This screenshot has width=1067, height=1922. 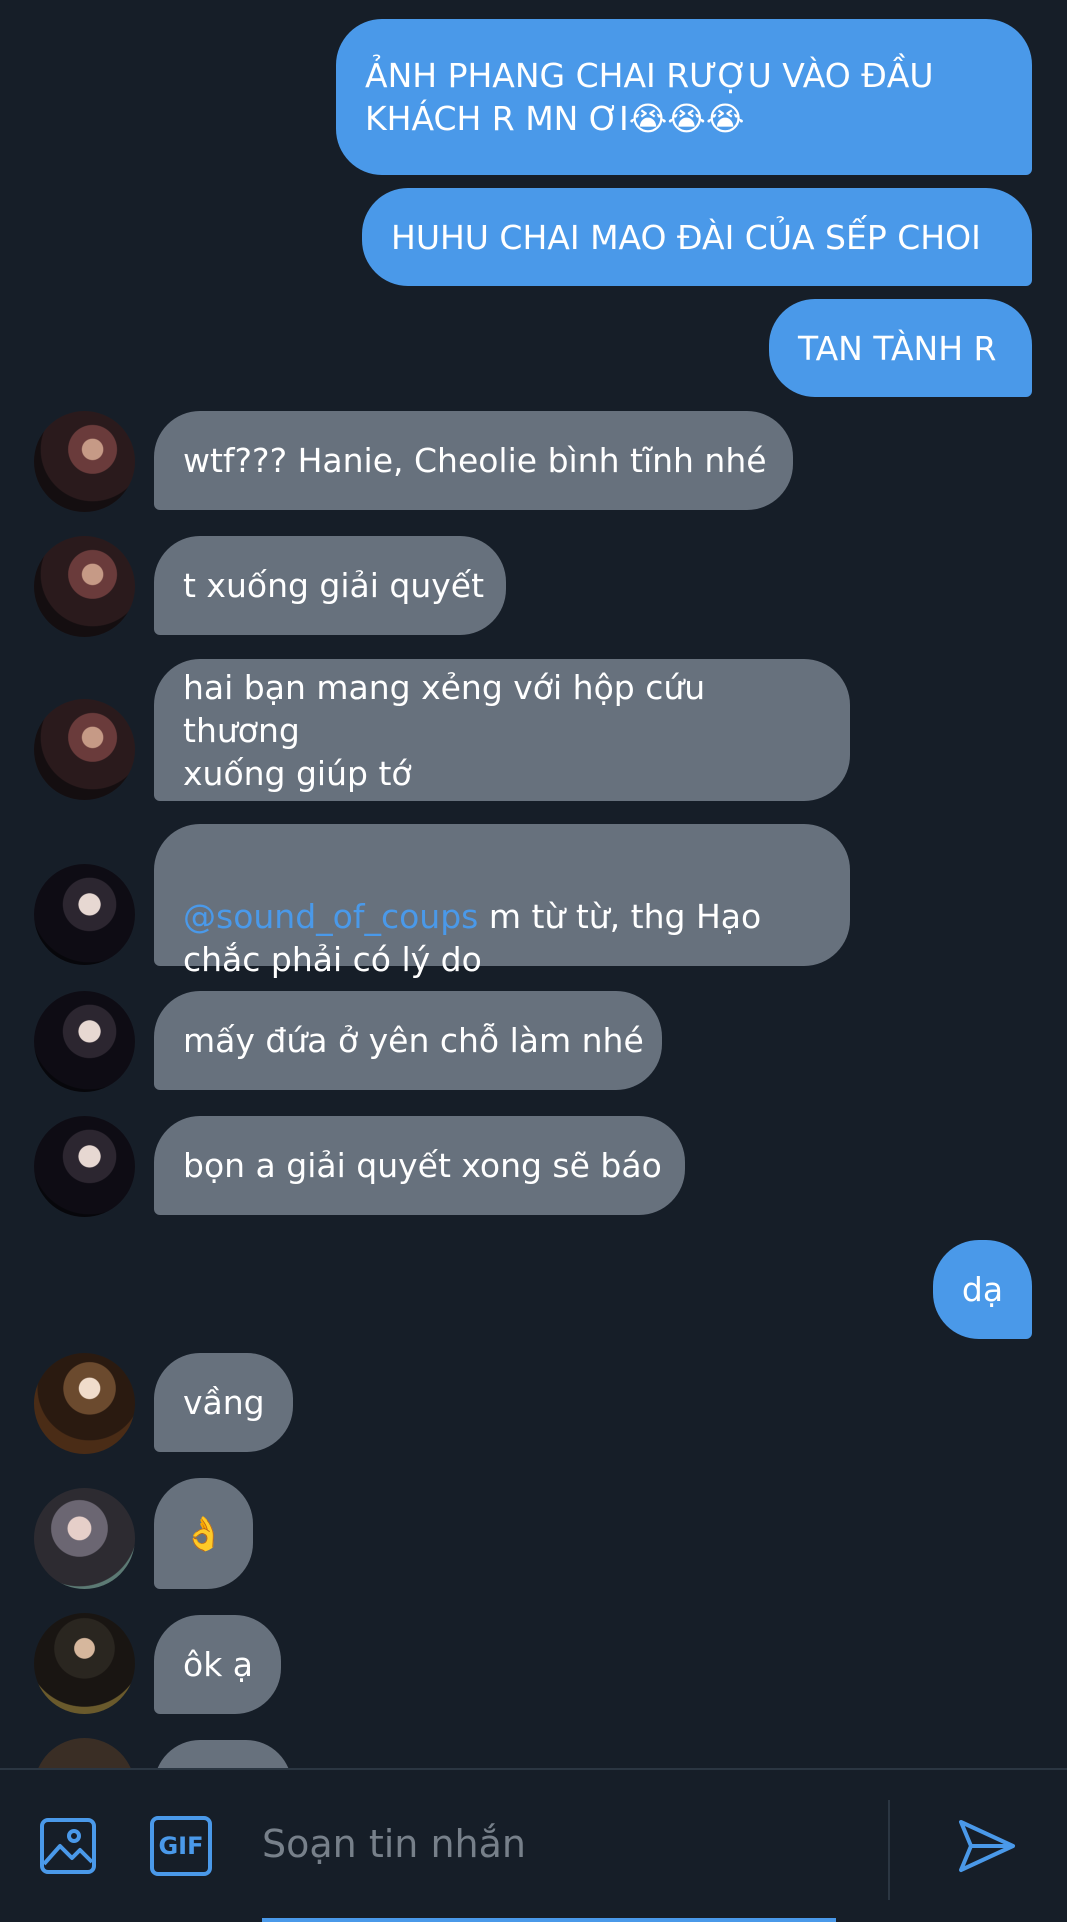 What do you see at coordinates (330, 916) in the screenshot?
I see `mention-link: @sound_of_coups` at bounding box center [330, 916].